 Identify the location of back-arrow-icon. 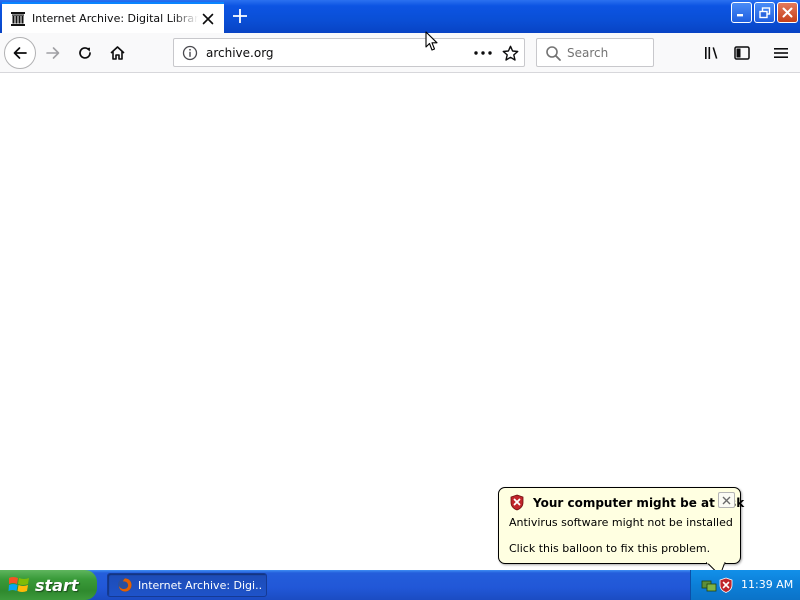
(20, 53).